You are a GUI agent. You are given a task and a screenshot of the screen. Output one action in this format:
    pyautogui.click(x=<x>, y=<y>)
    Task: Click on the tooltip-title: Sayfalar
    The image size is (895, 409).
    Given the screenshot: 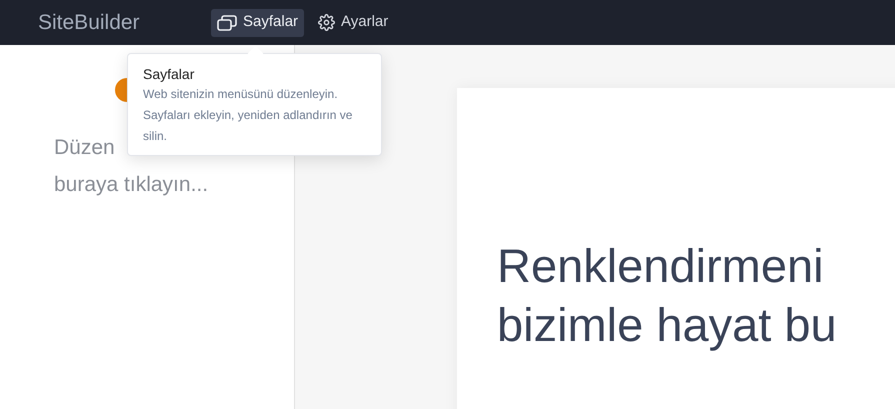 What is the action you would take?
    pyautogui.click(x=169, y=74)
    